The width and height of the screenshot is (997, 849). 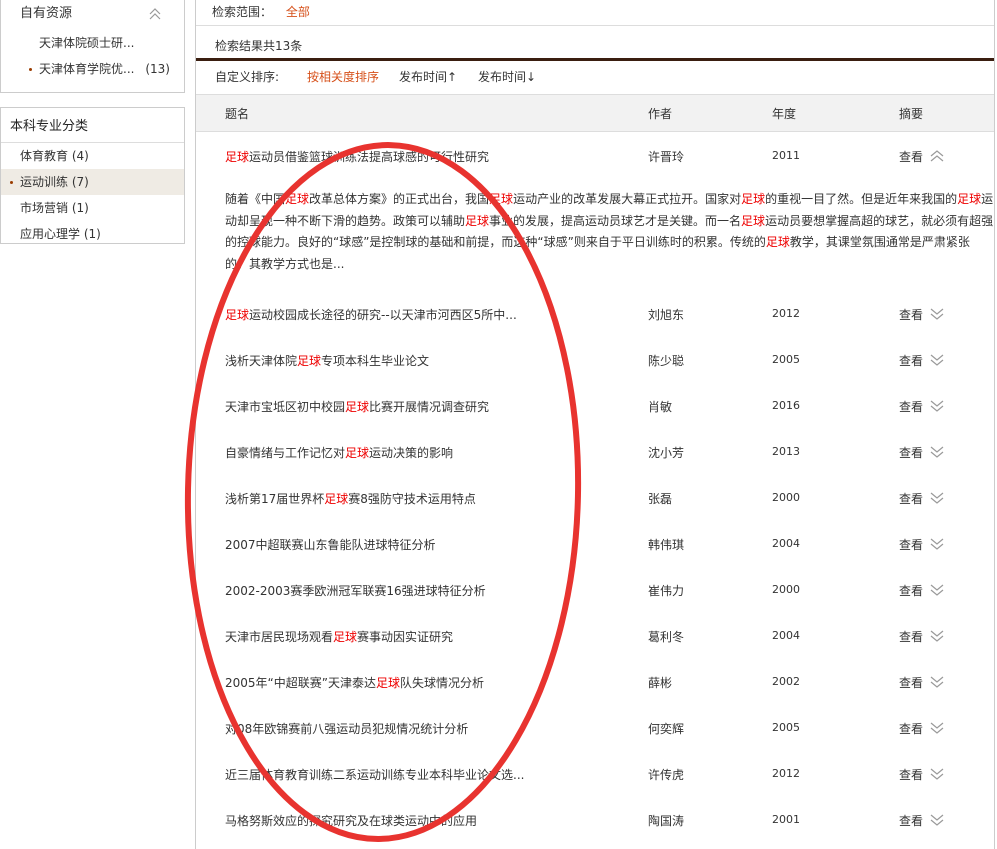 I want to click on result-author: 许晋玲, so click(x=666, y=157).